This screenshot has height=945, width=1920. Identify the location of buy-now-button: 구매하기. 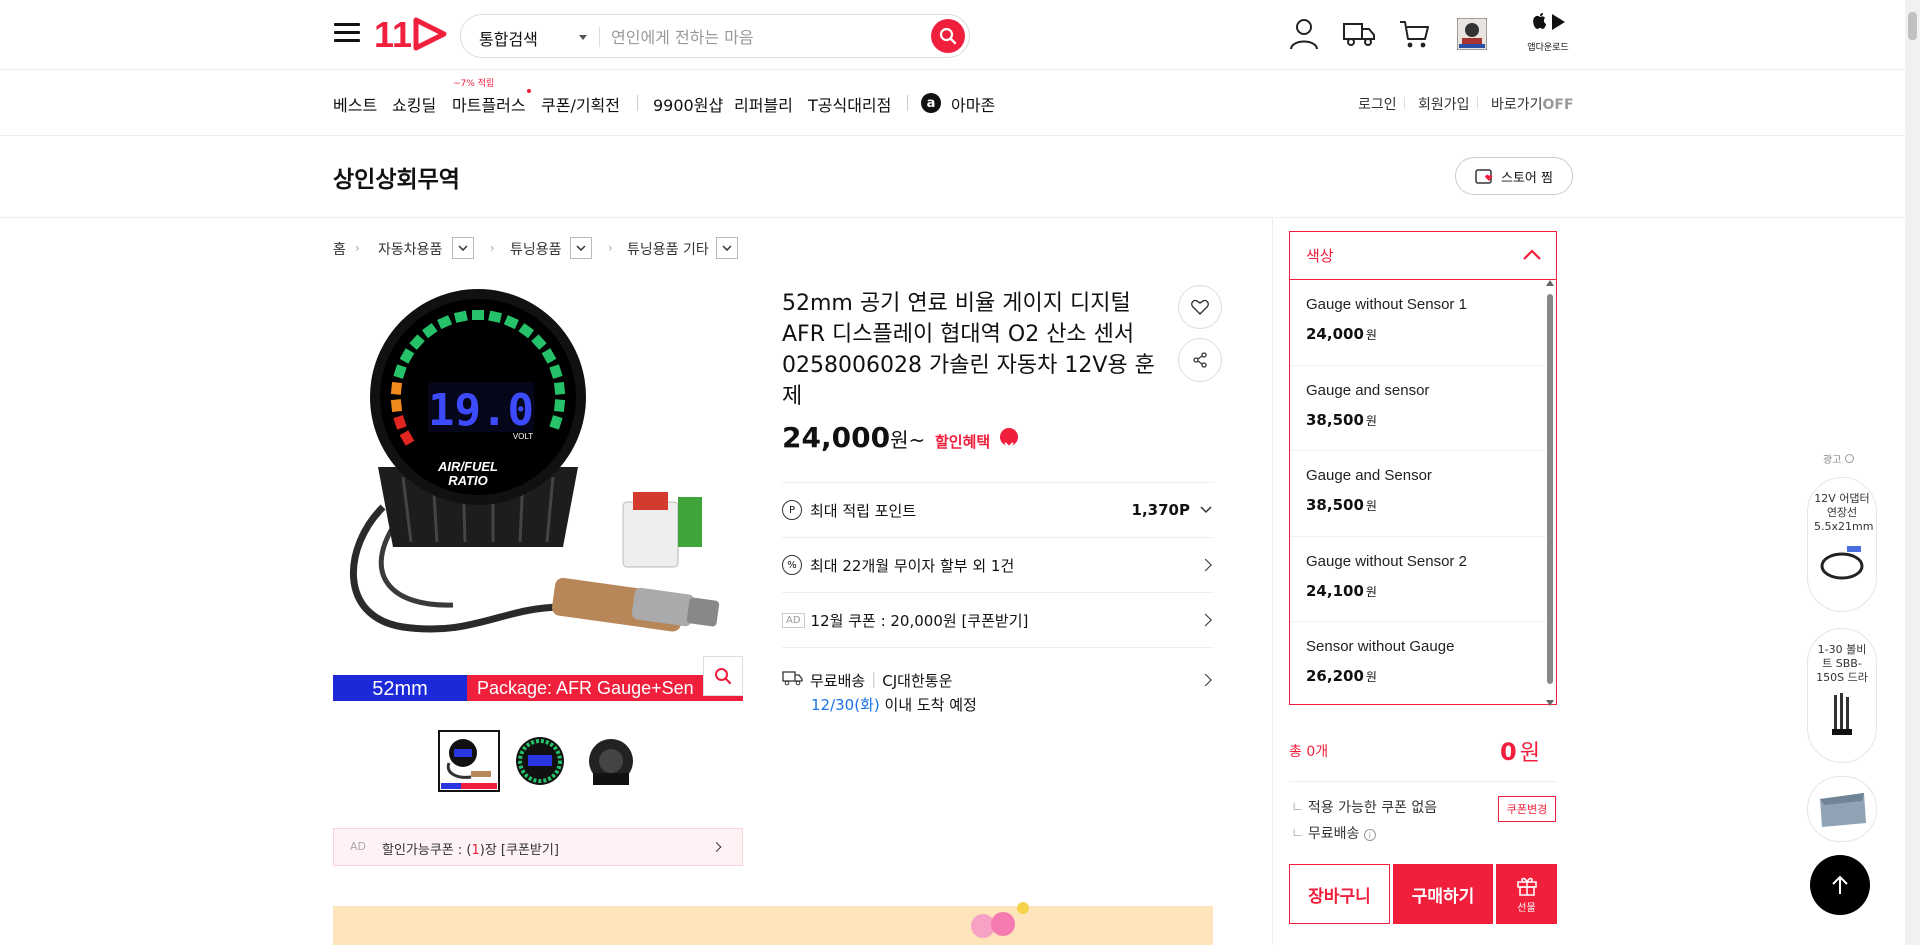
(1443, 894).